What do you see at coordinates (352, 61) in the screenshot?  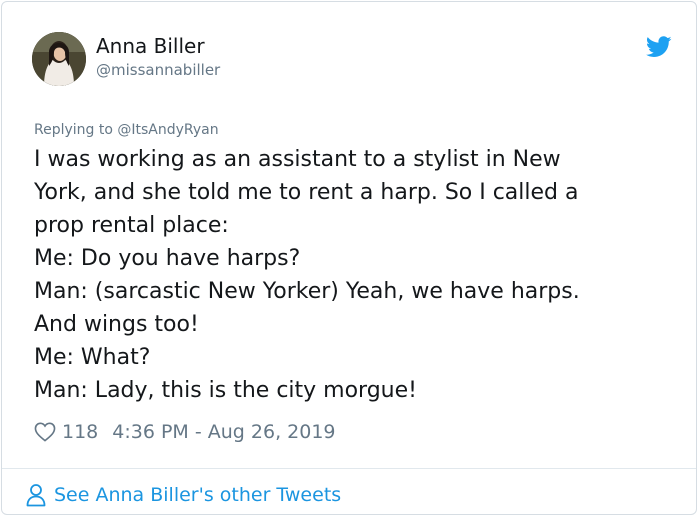 I see `tweet-header: Anna Biller @missannabiller` at bounding box center [352, 61].